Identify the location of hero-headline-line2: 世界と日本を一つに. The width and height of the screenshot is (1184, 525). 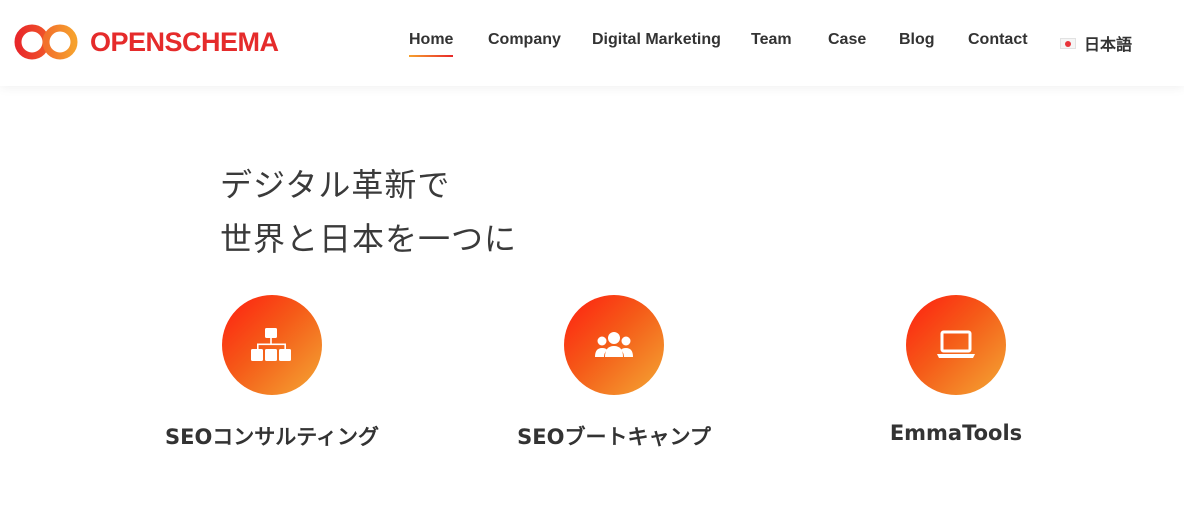
(369, 239).